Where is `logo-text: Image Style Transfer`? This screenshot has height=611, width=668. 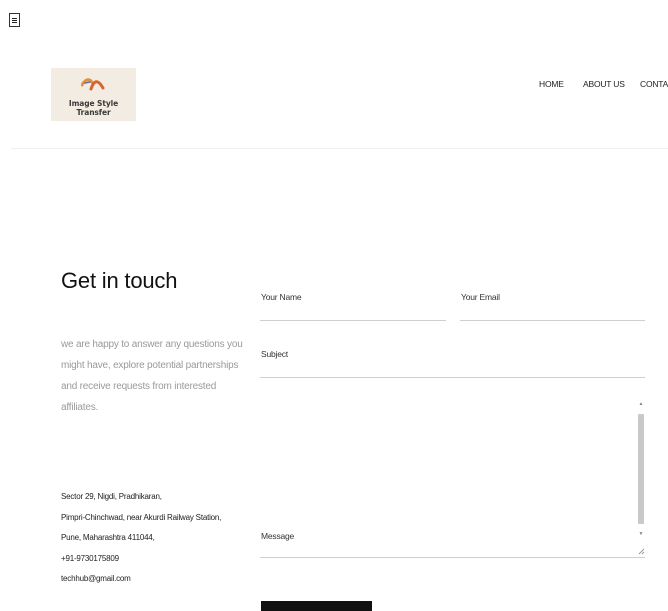 logo-text: Image Style Transfer is located at coordinates (93, 108).